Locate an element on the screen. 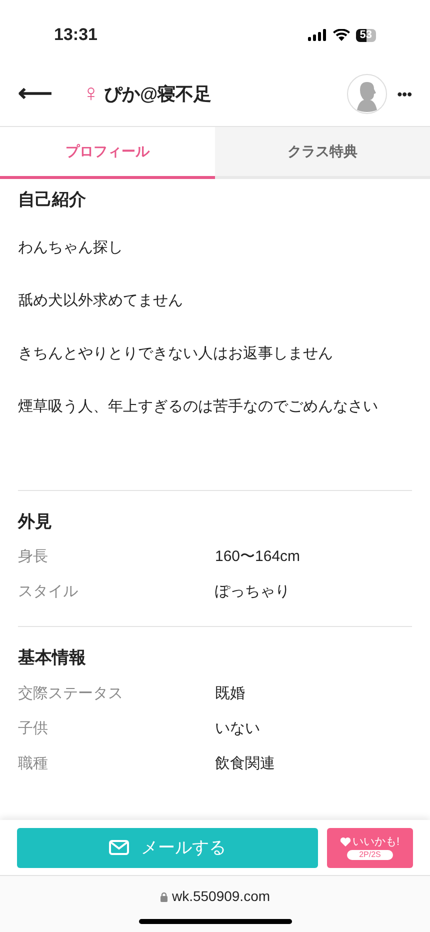  field-value: ぽっちゃり is located at coordinates (252, 592).